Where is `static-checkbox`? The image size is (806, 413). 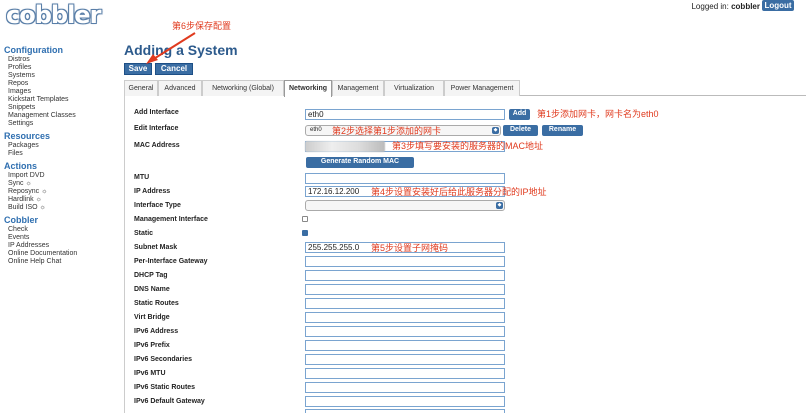
static-checkbox is located at coordinates (305, 233).